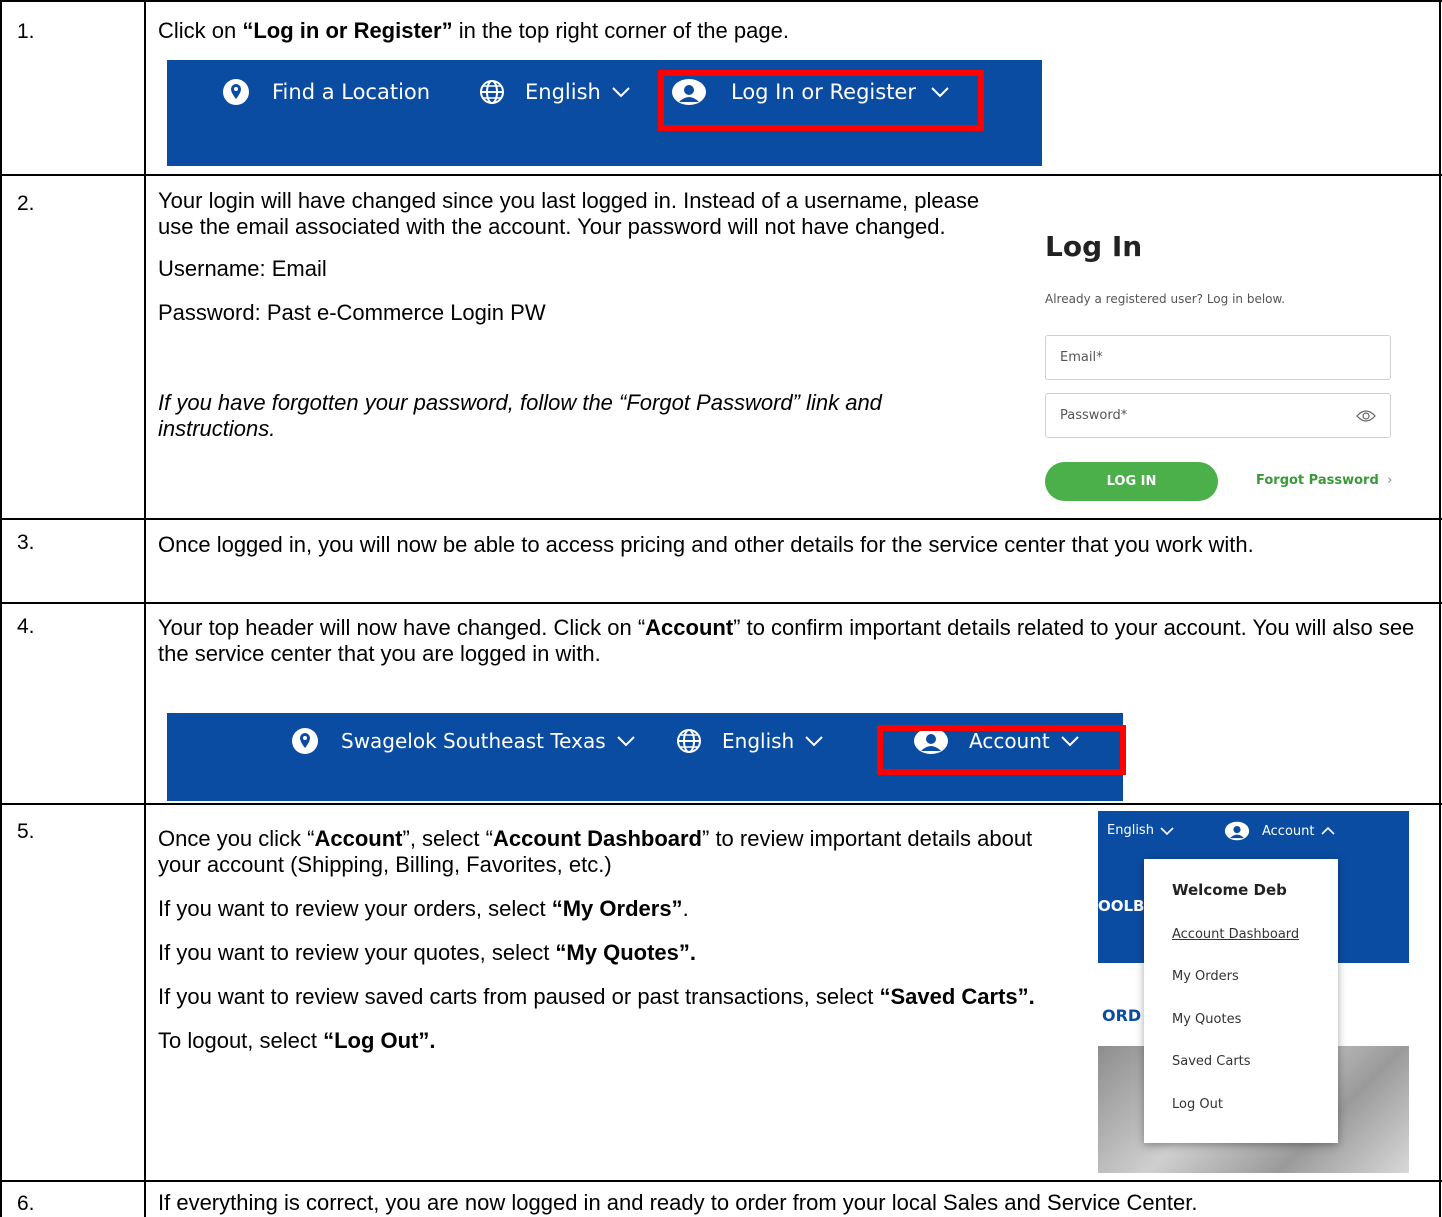 This screenshot has width=1442, height=1217. I want to click on highlight-account, so click(1001, 750).